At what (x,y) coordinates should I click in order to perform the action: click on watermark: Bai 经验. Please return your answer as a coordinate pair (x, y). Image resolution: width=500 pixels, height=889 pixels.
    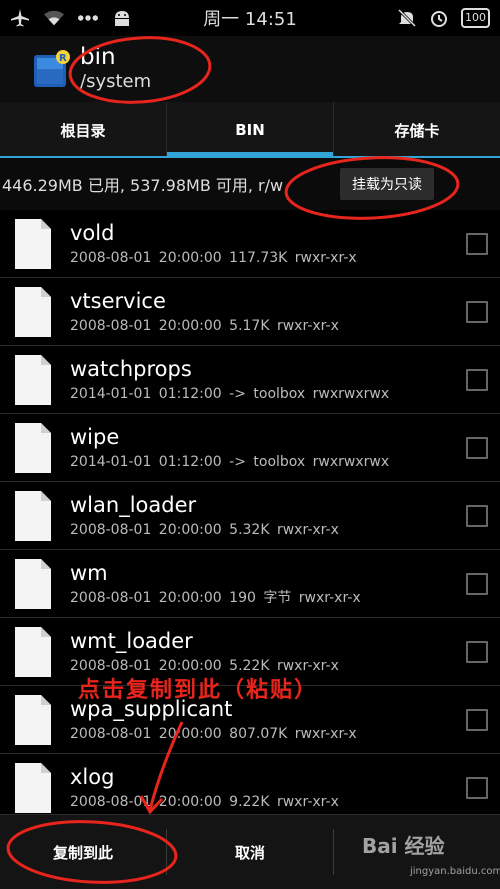
    Looking at the image, I should click on (403, 846).